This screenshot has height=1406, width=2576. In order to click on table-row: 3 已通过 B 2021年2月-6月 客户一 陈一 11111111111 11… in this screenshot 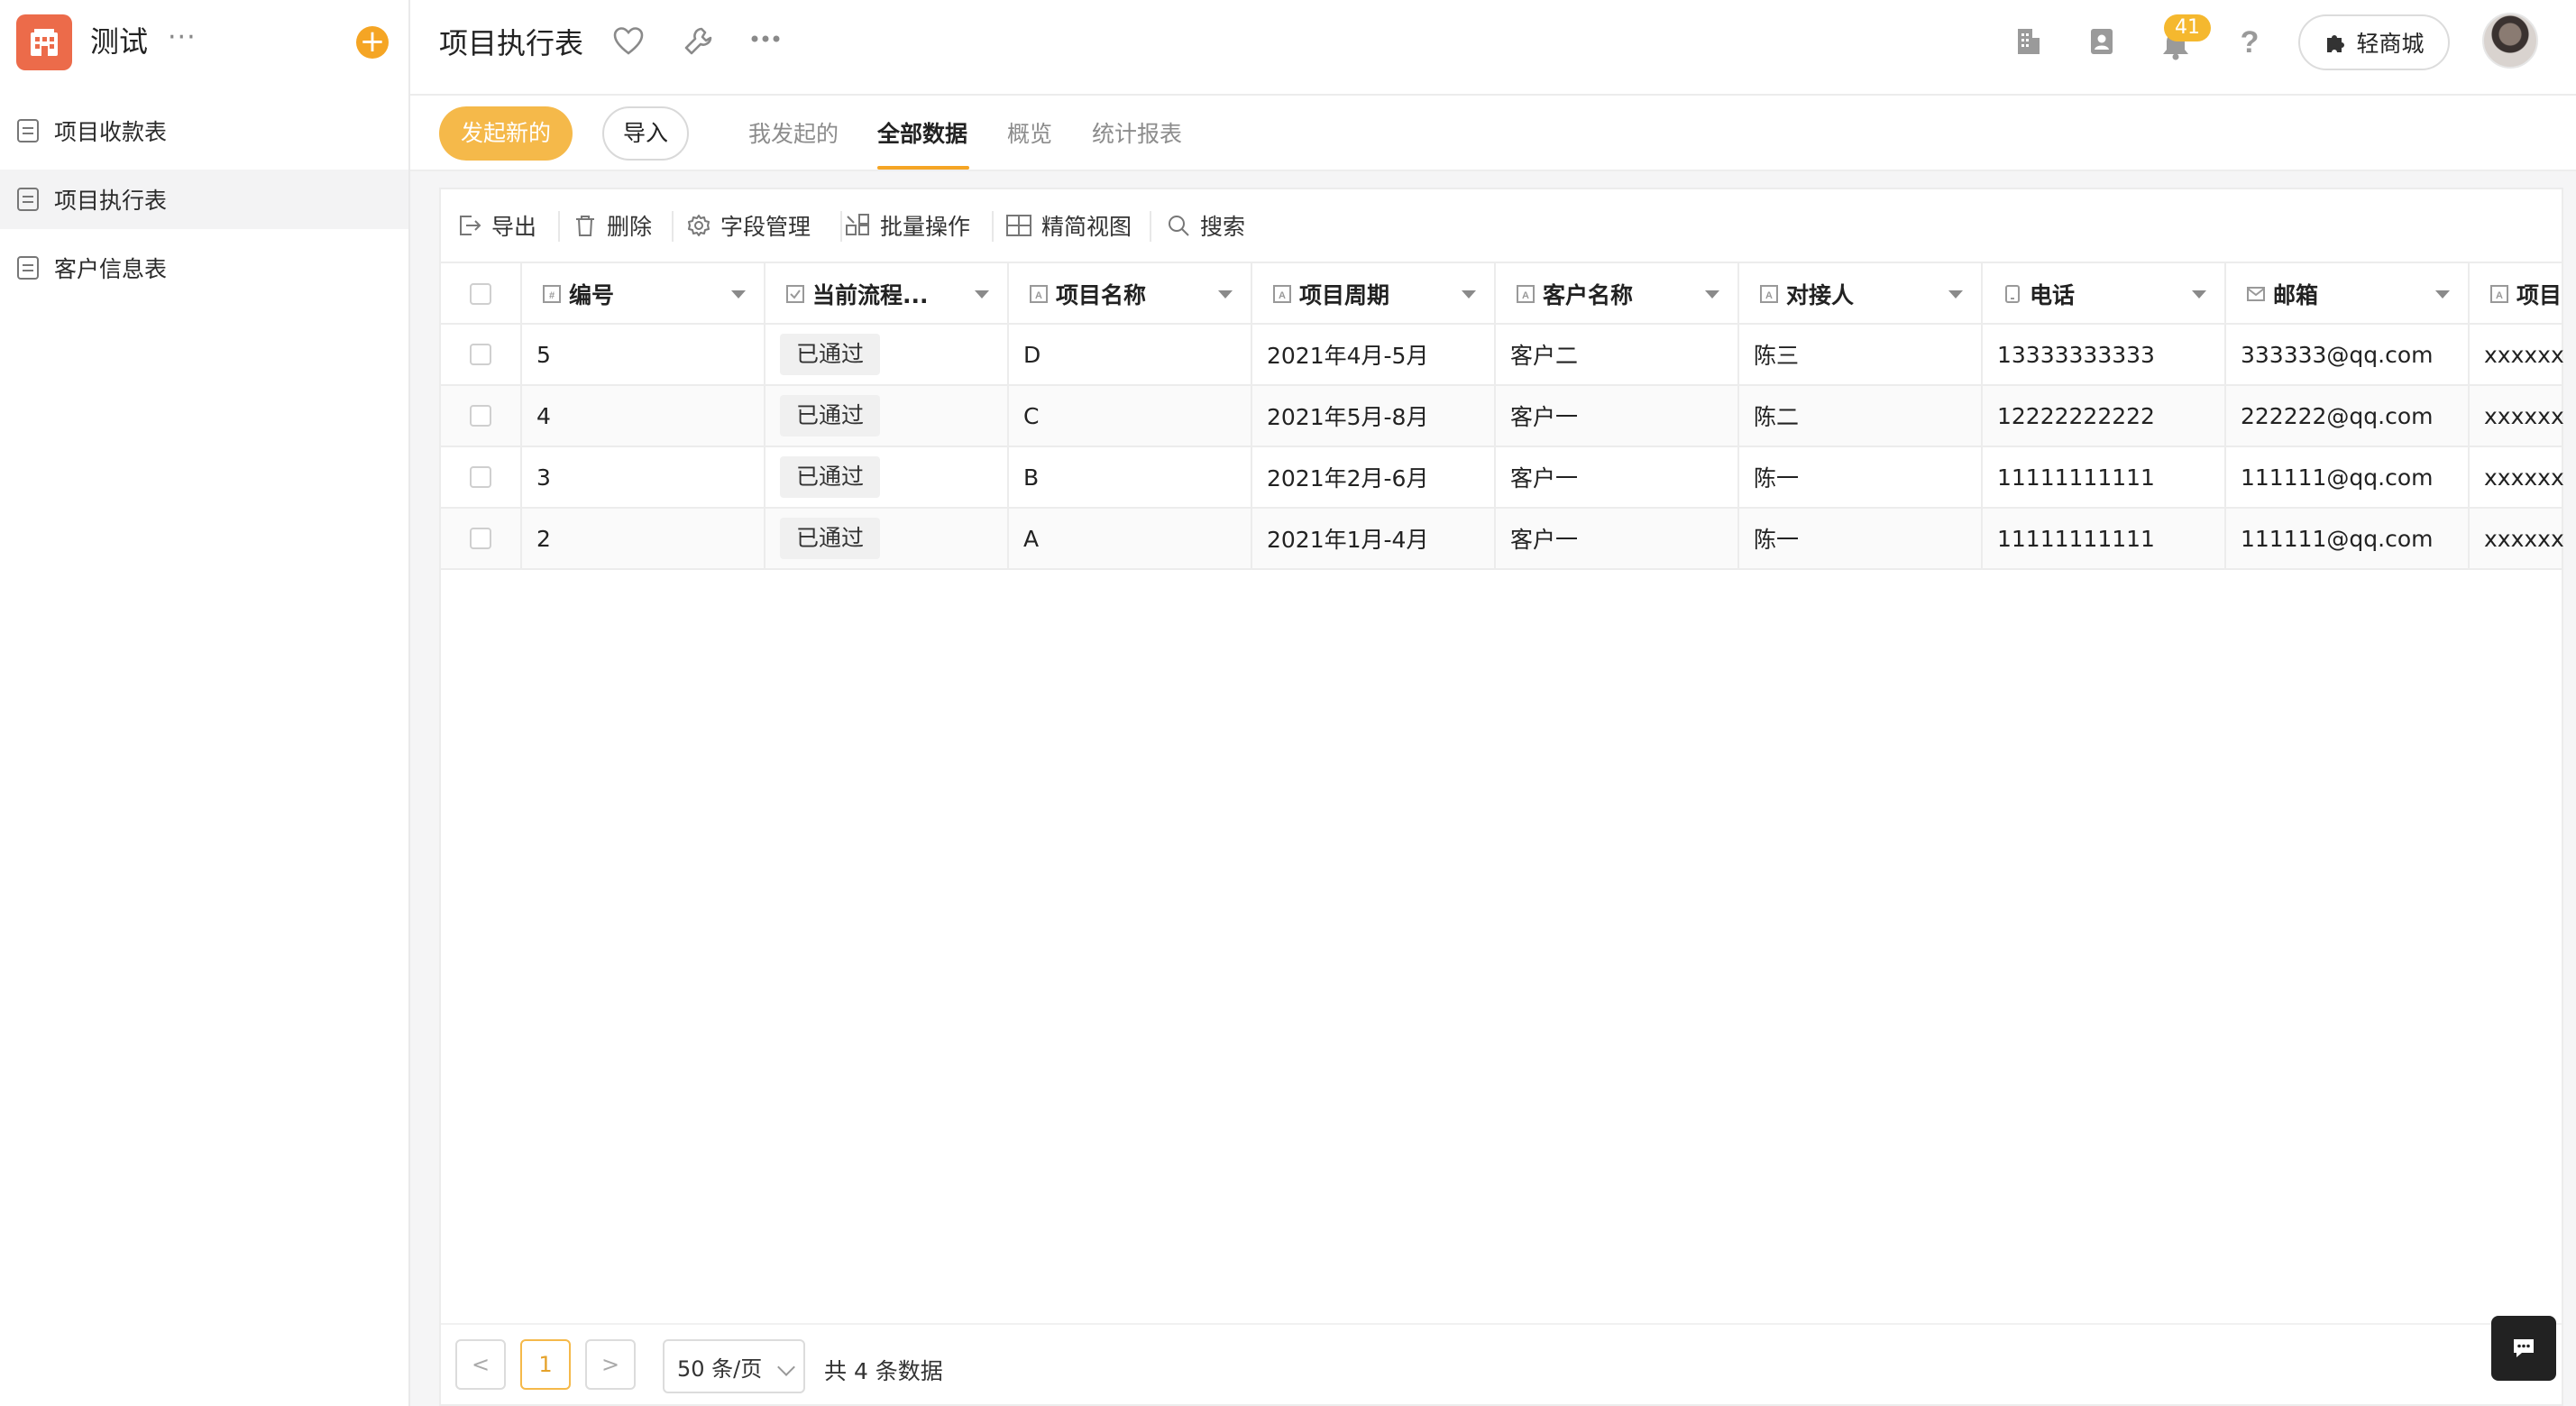, I will do `click(1502, 478)`.